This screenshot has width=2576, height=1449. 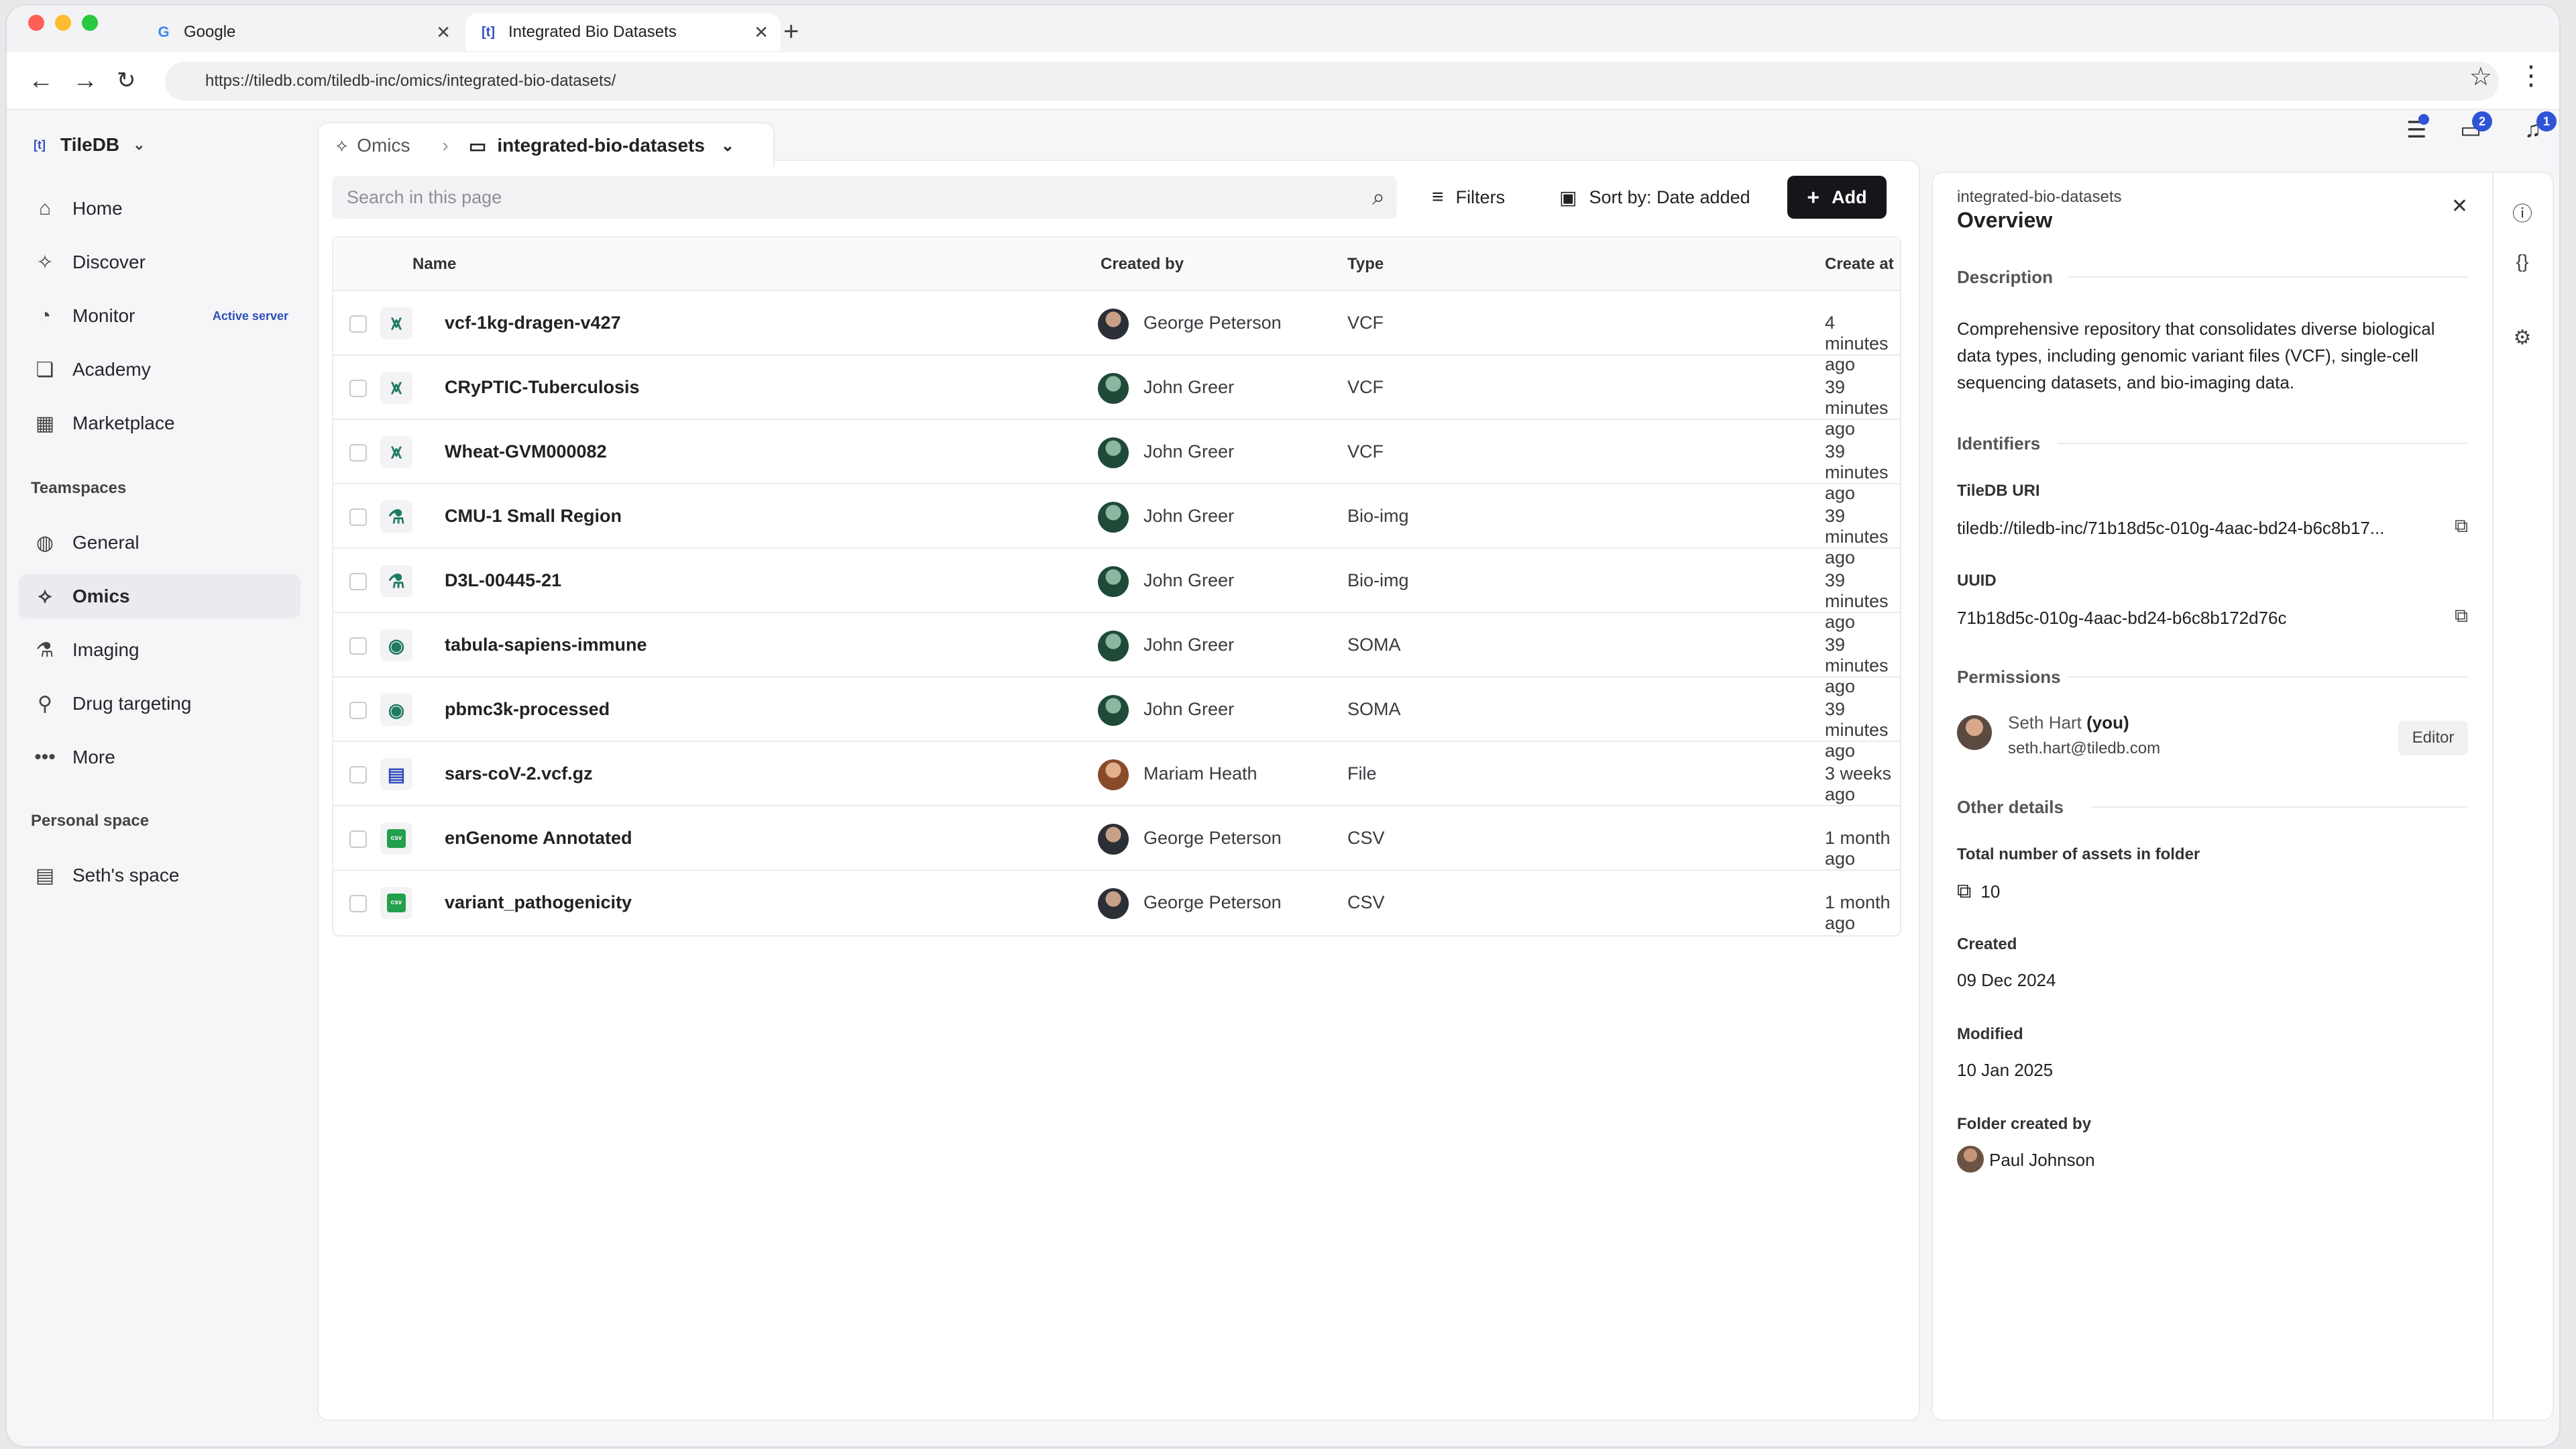 I want to click on sidebar-item-more: ••• More, so click(x=159, y=757).